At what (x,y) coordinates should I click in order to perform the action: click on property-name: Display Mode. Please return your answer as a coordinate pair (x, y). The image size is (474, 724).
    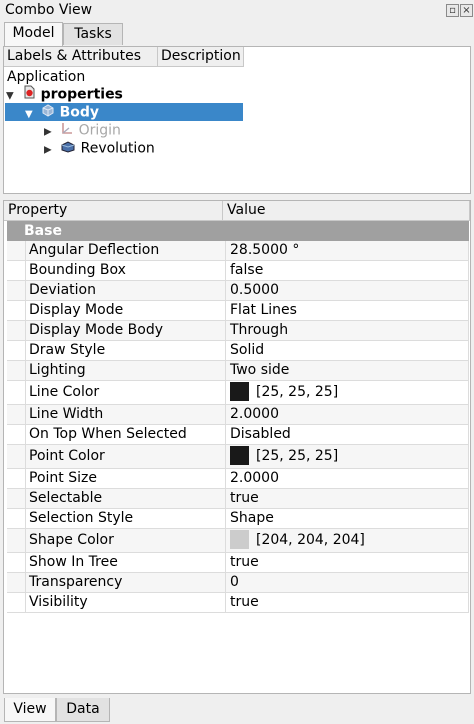
    Looking at the image, I should click on (125, 310).